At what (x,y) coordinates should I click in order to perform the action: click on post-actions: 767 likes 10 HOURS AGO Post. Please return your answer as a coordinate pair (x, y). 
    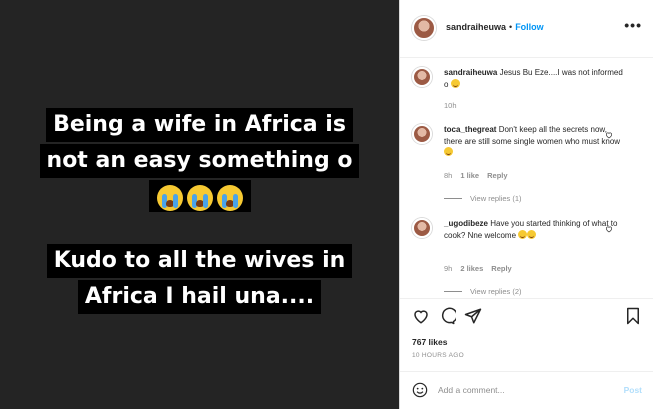
    Looking at the image, I should click on (526, 353).